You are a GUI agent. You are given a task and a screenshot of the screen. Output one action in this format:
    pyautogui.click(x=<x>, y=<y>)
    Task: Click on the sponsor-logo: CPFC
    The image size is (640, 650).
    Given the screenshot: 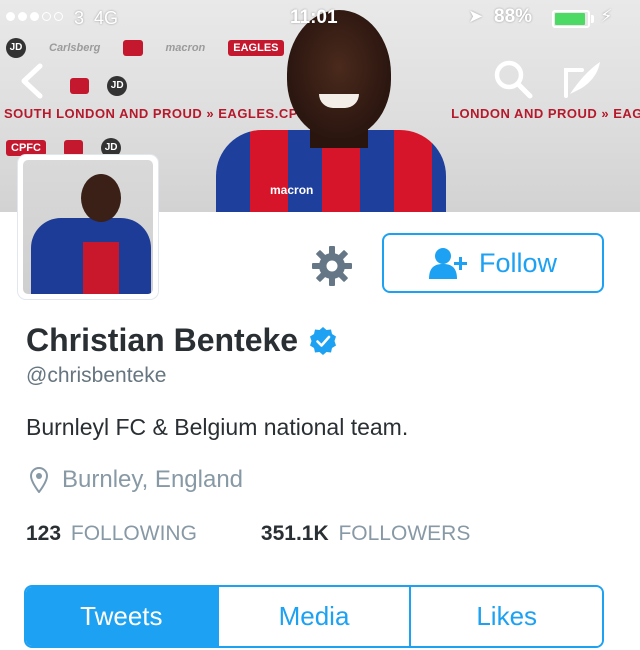 What is the action you would take?
    pyautogui.click(x=26, y=148)
    